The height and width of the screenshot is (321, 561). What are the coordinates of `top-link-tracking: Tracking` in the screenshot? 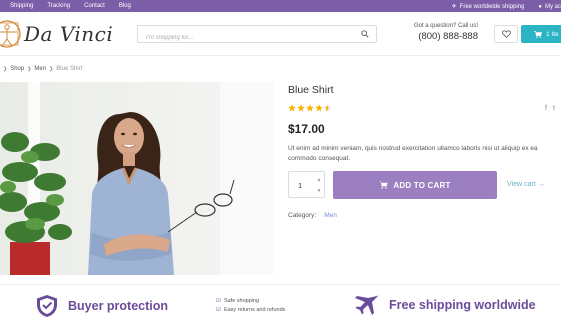 It's located at (58, 6).